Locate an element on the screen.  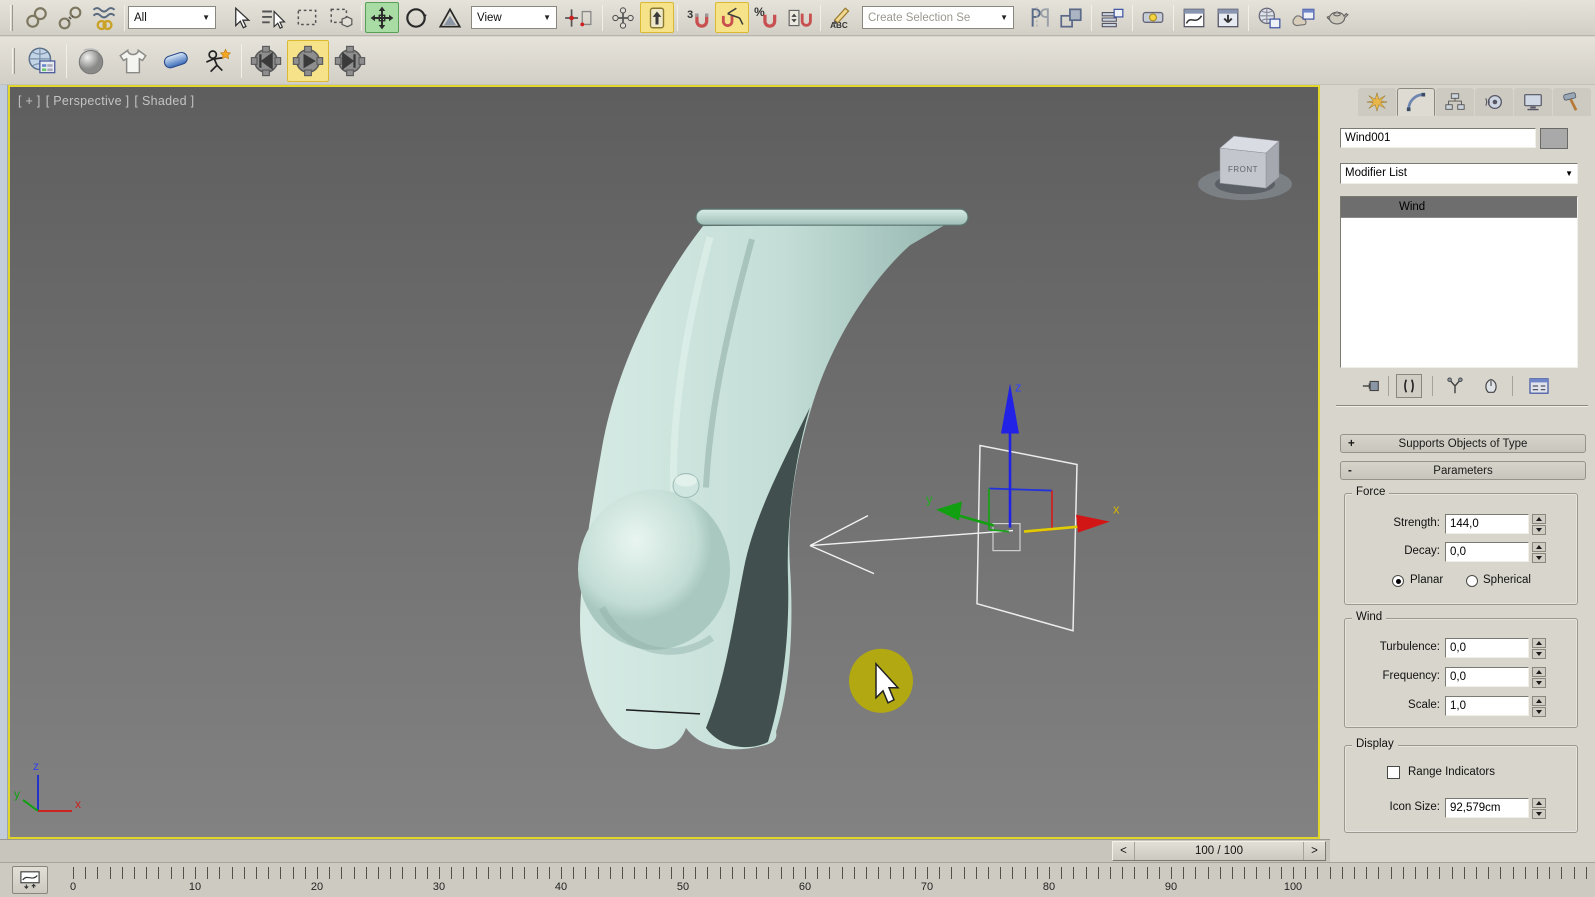
unlink-selection-icon is located at coordinates (70, 17).